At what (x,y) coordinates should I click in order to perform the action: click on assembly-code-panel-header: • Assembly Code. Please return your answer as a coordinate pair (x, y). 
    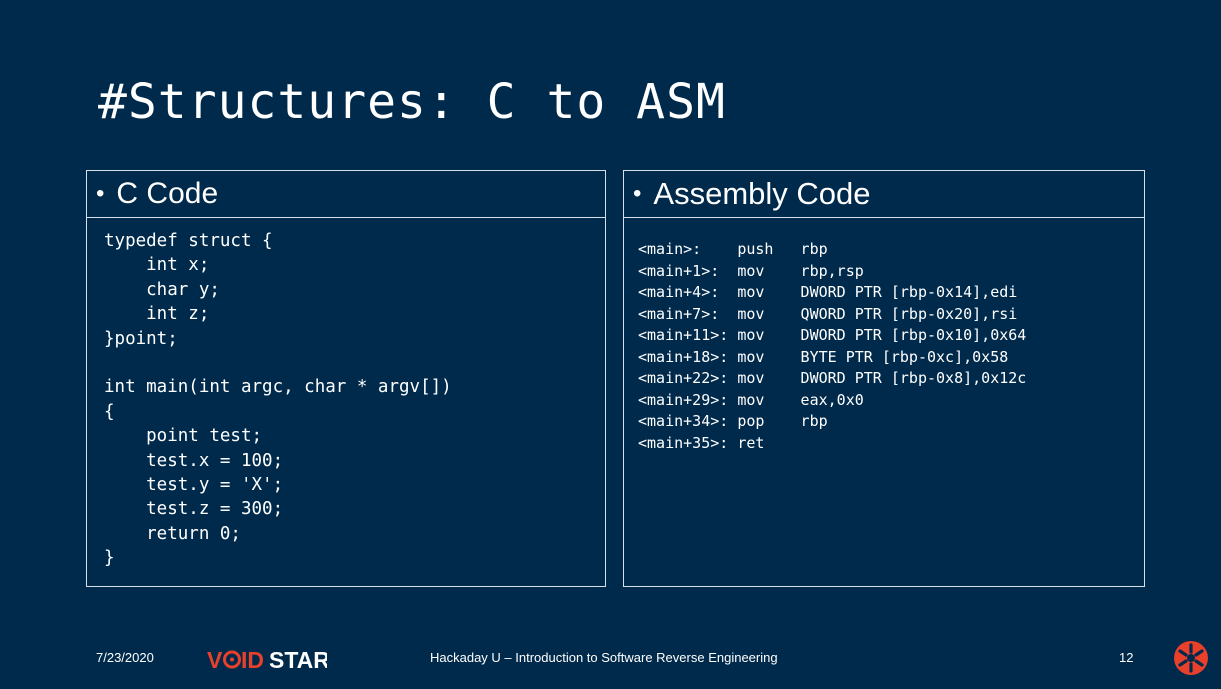
    Looking at the image, I should click on (884, 194).